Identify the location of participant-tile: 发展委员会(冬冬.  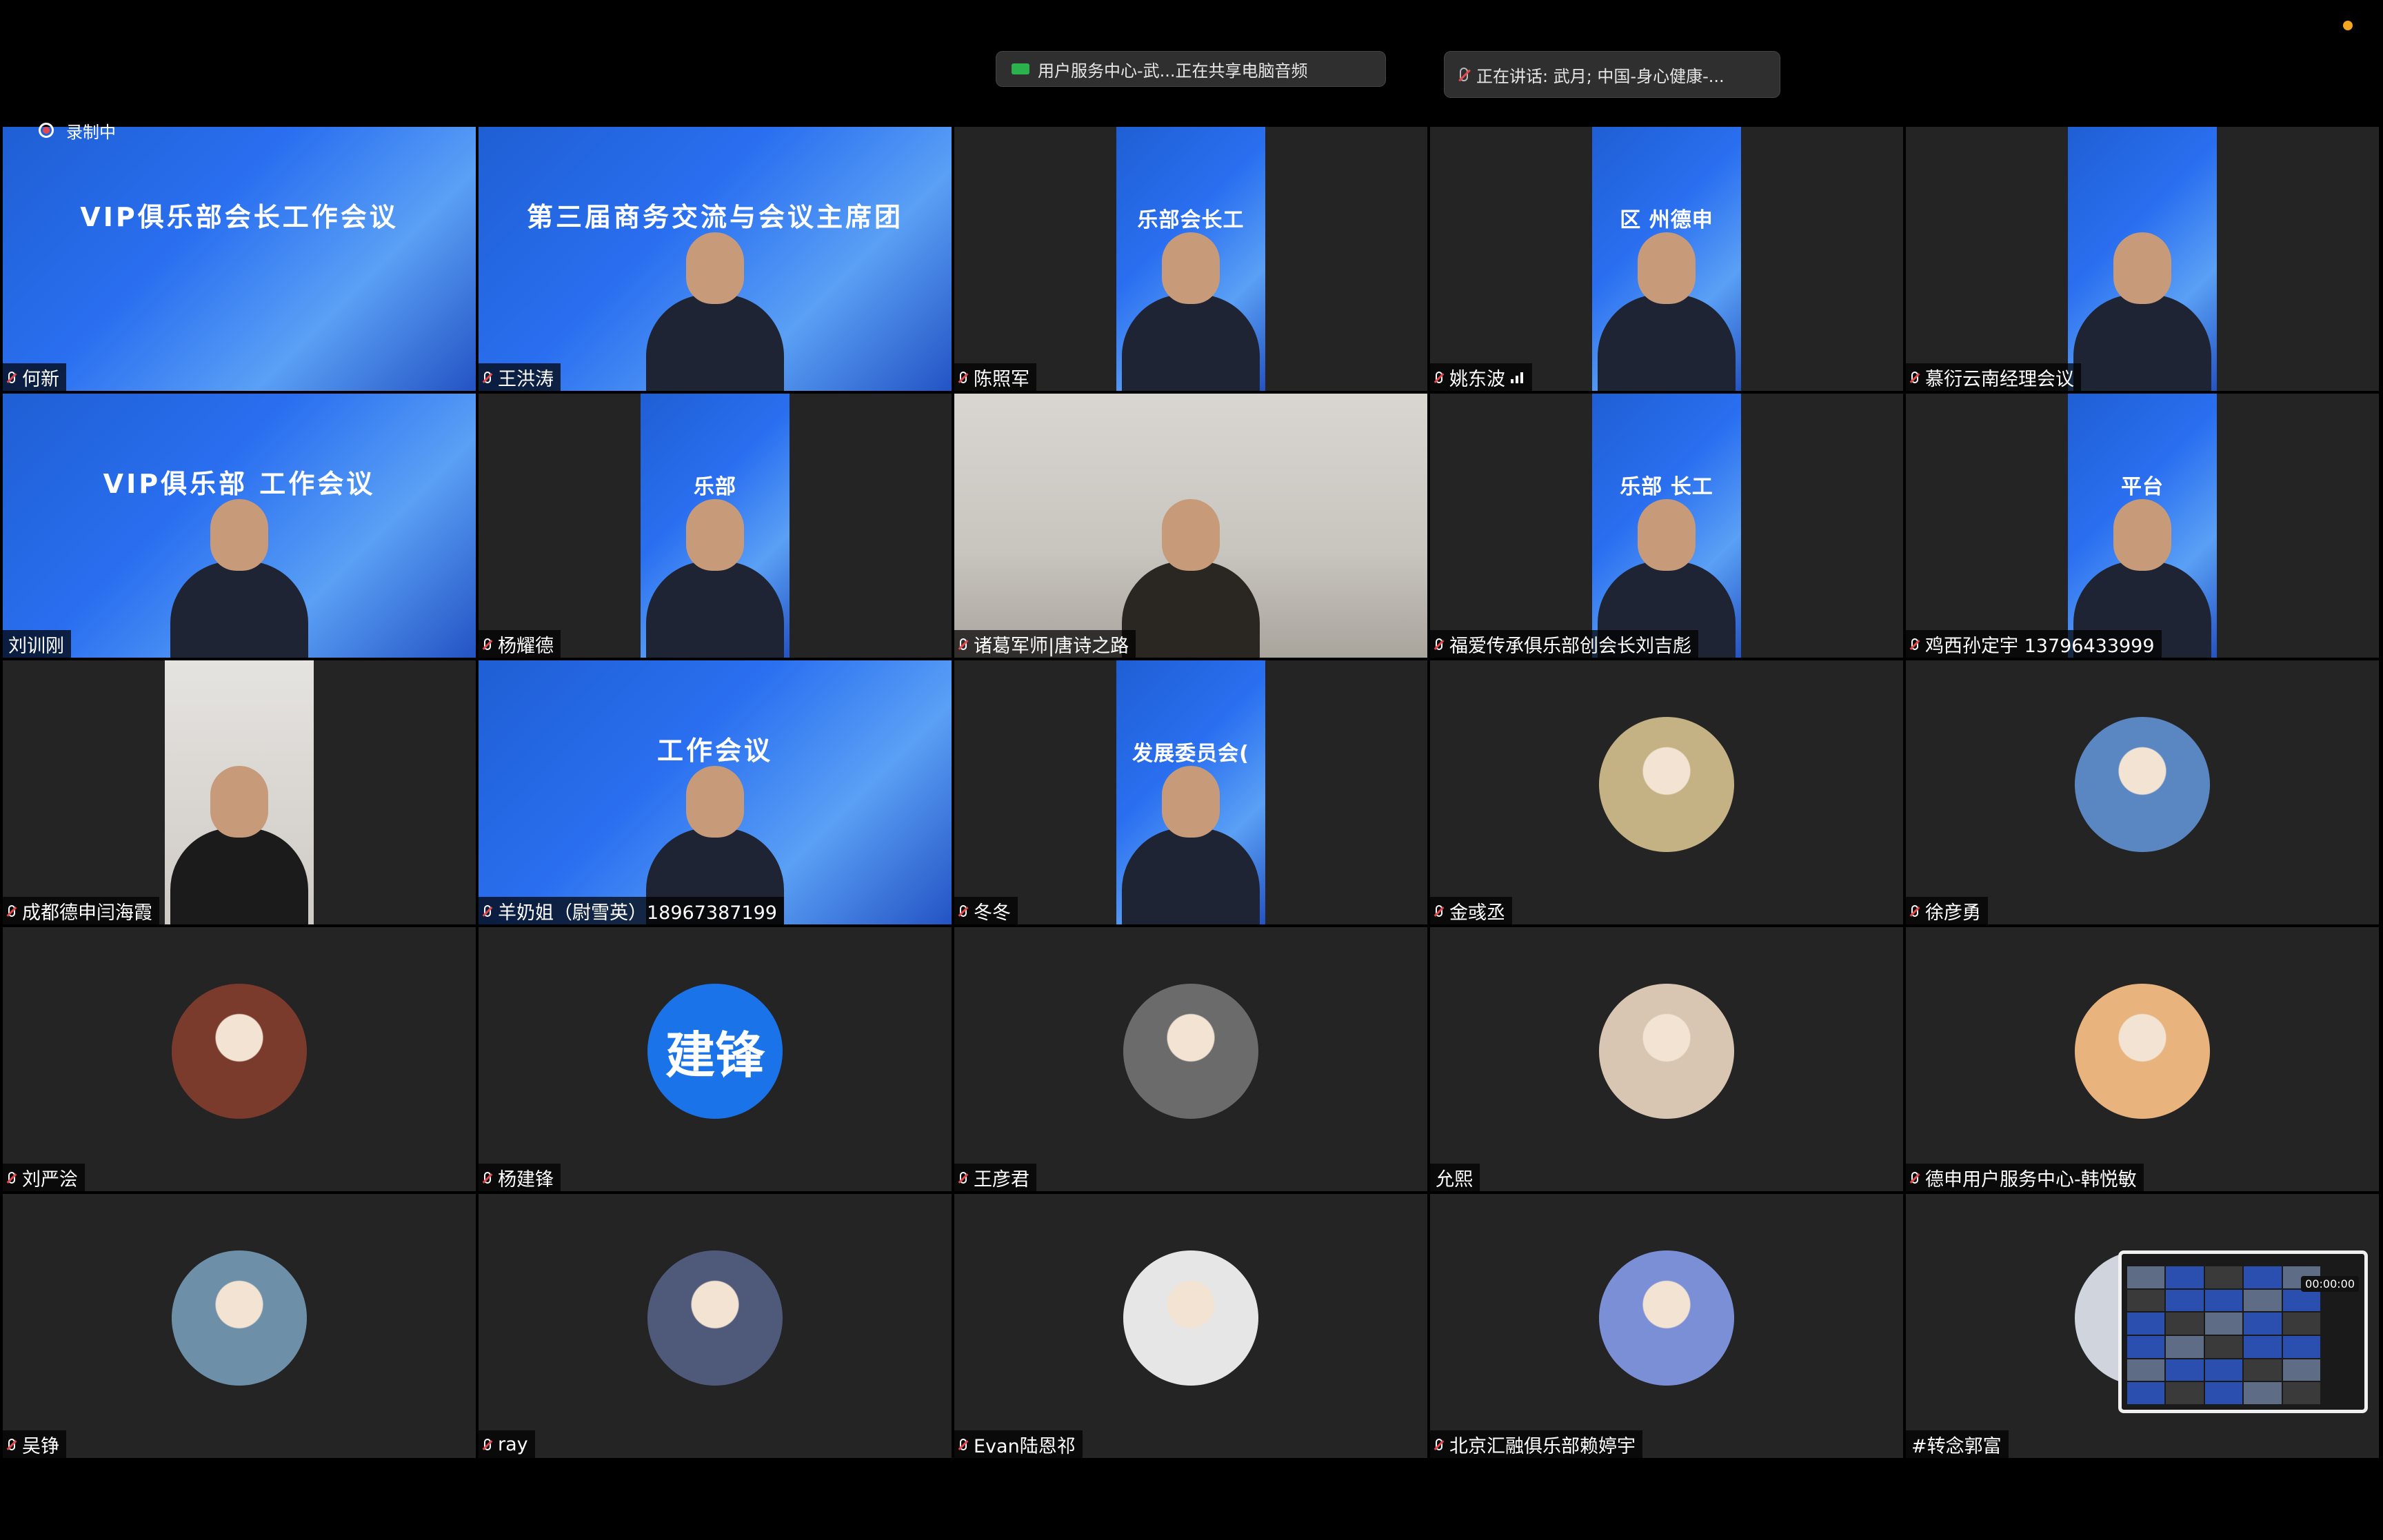
(1190, 792).